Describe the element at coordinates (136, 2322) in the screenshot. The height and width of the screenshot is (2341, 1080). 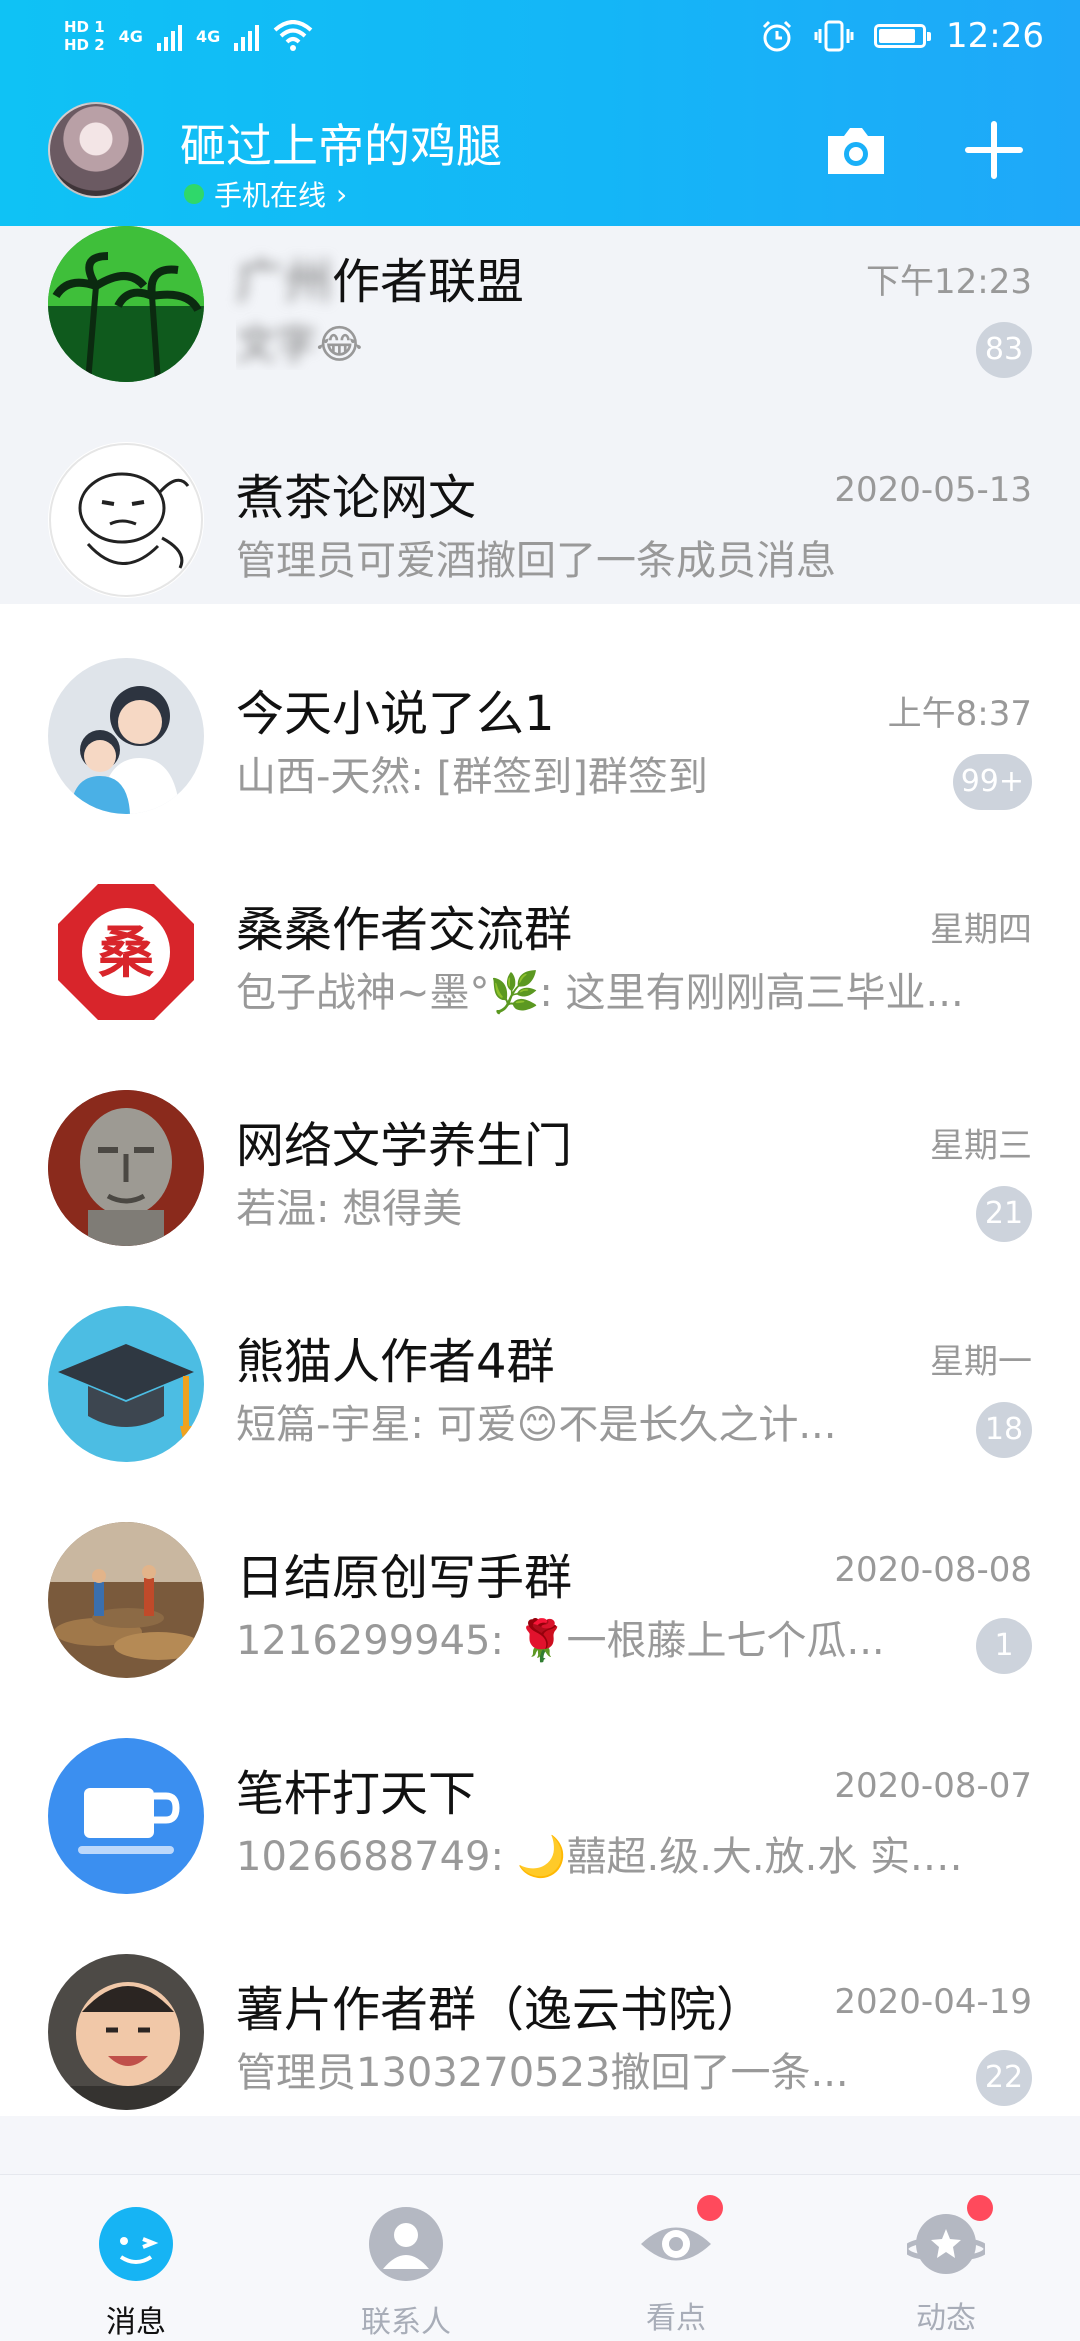
I see `tab-label: 消息` at that location.